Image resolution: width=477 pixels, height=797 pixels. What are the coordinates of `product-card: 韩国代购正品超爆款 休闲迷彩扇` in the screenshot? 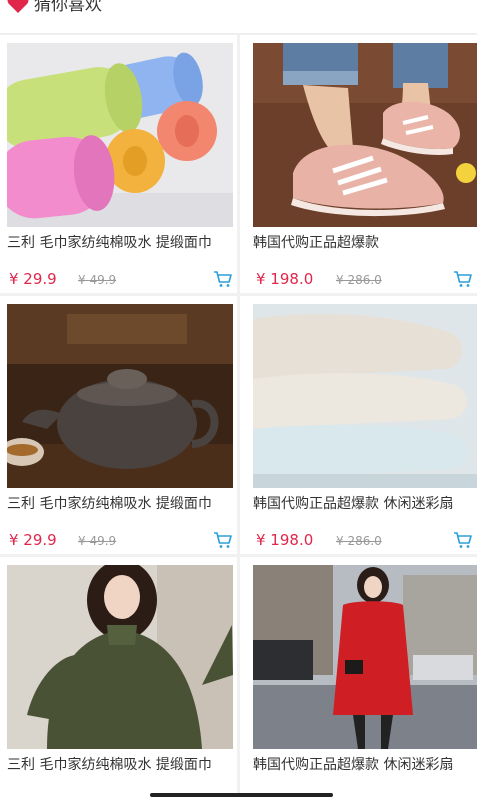 It's located at (358, 677).